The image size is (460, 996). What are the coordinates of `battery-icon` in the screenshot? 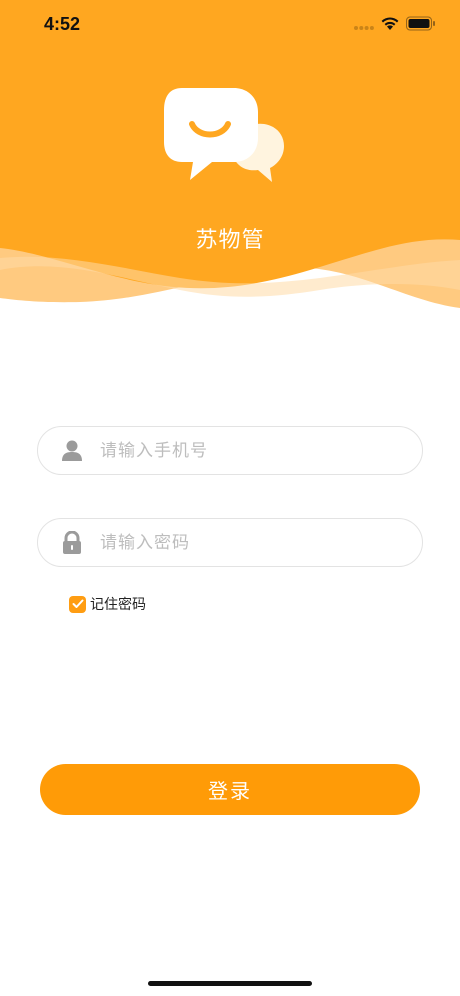 It's located at (420, 23).